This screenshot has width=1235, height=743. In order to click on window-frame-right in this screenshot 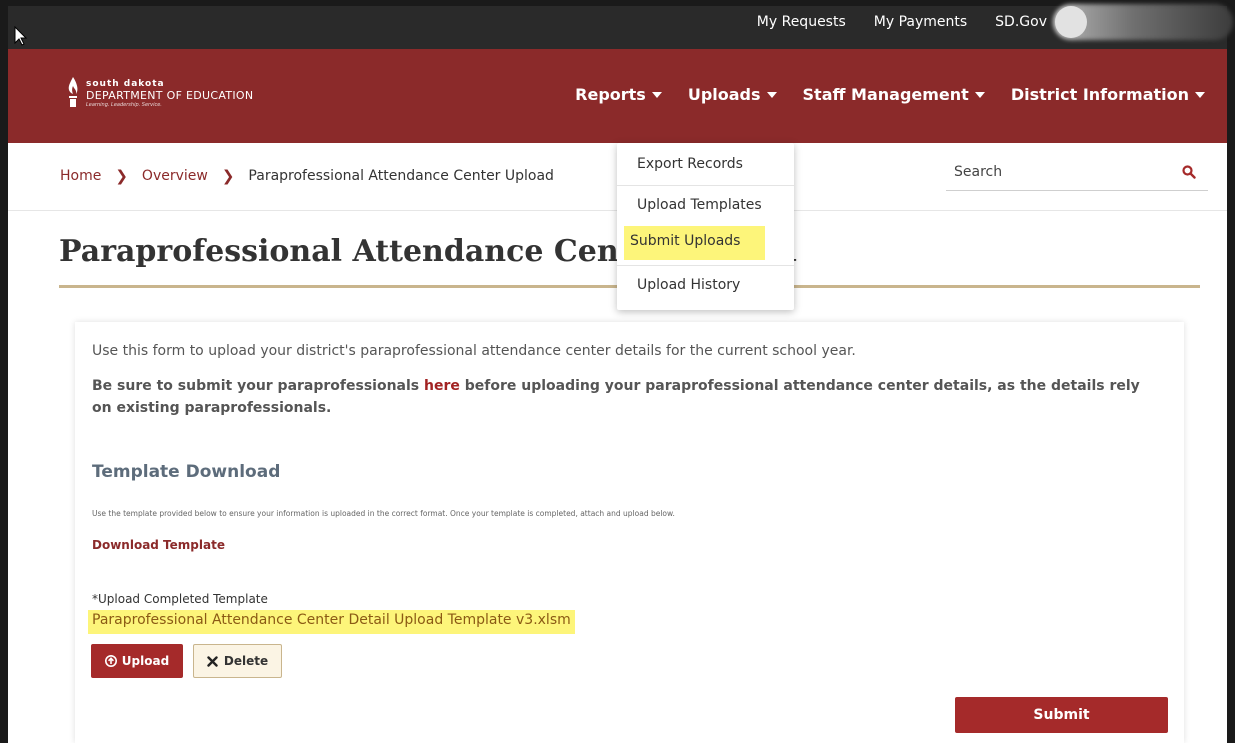, I will do `click(1231, 371)`.